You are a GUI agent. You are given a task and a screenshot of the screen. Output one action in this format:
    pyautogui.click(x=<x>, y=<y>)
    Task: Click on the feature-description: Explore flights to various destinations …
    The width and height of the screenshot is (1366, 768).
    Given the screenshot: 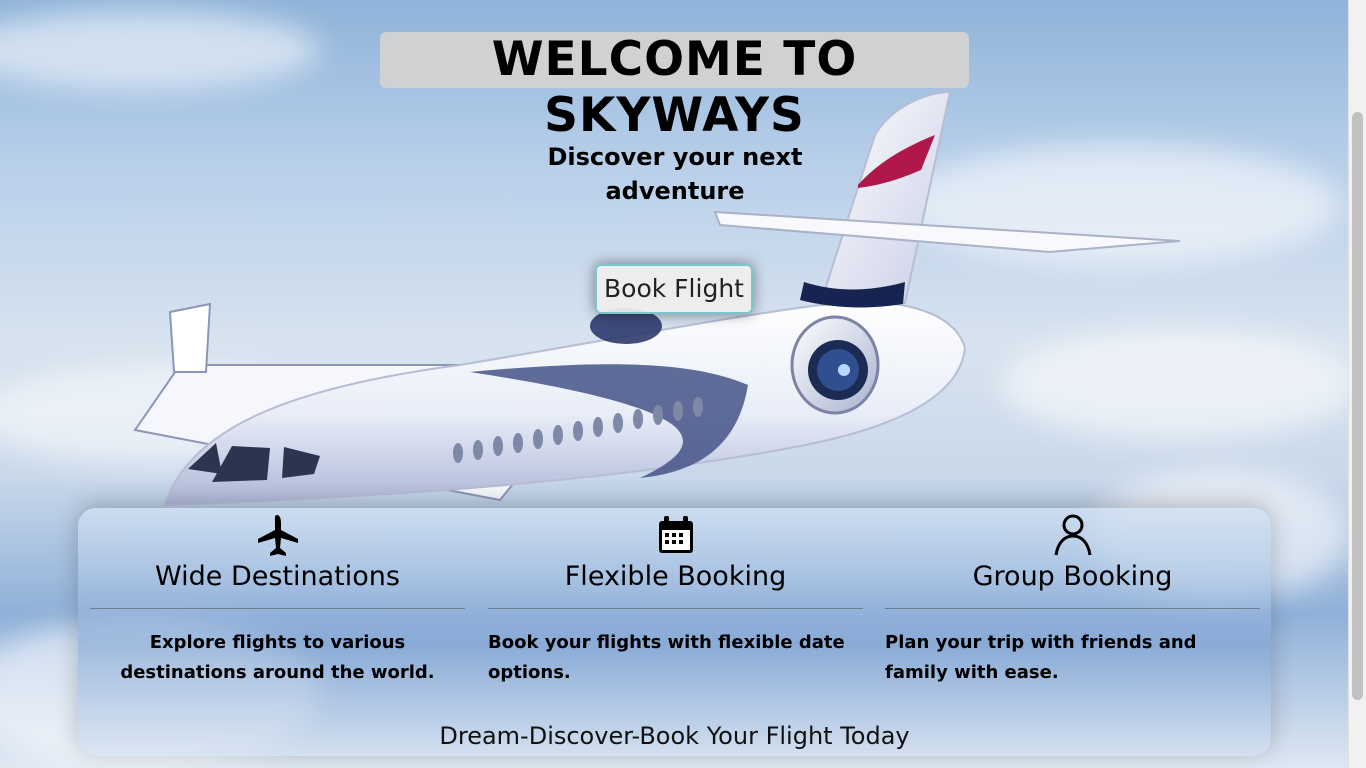 What is the action you would take?
    pyautogui.click(x=277, y=657)
    